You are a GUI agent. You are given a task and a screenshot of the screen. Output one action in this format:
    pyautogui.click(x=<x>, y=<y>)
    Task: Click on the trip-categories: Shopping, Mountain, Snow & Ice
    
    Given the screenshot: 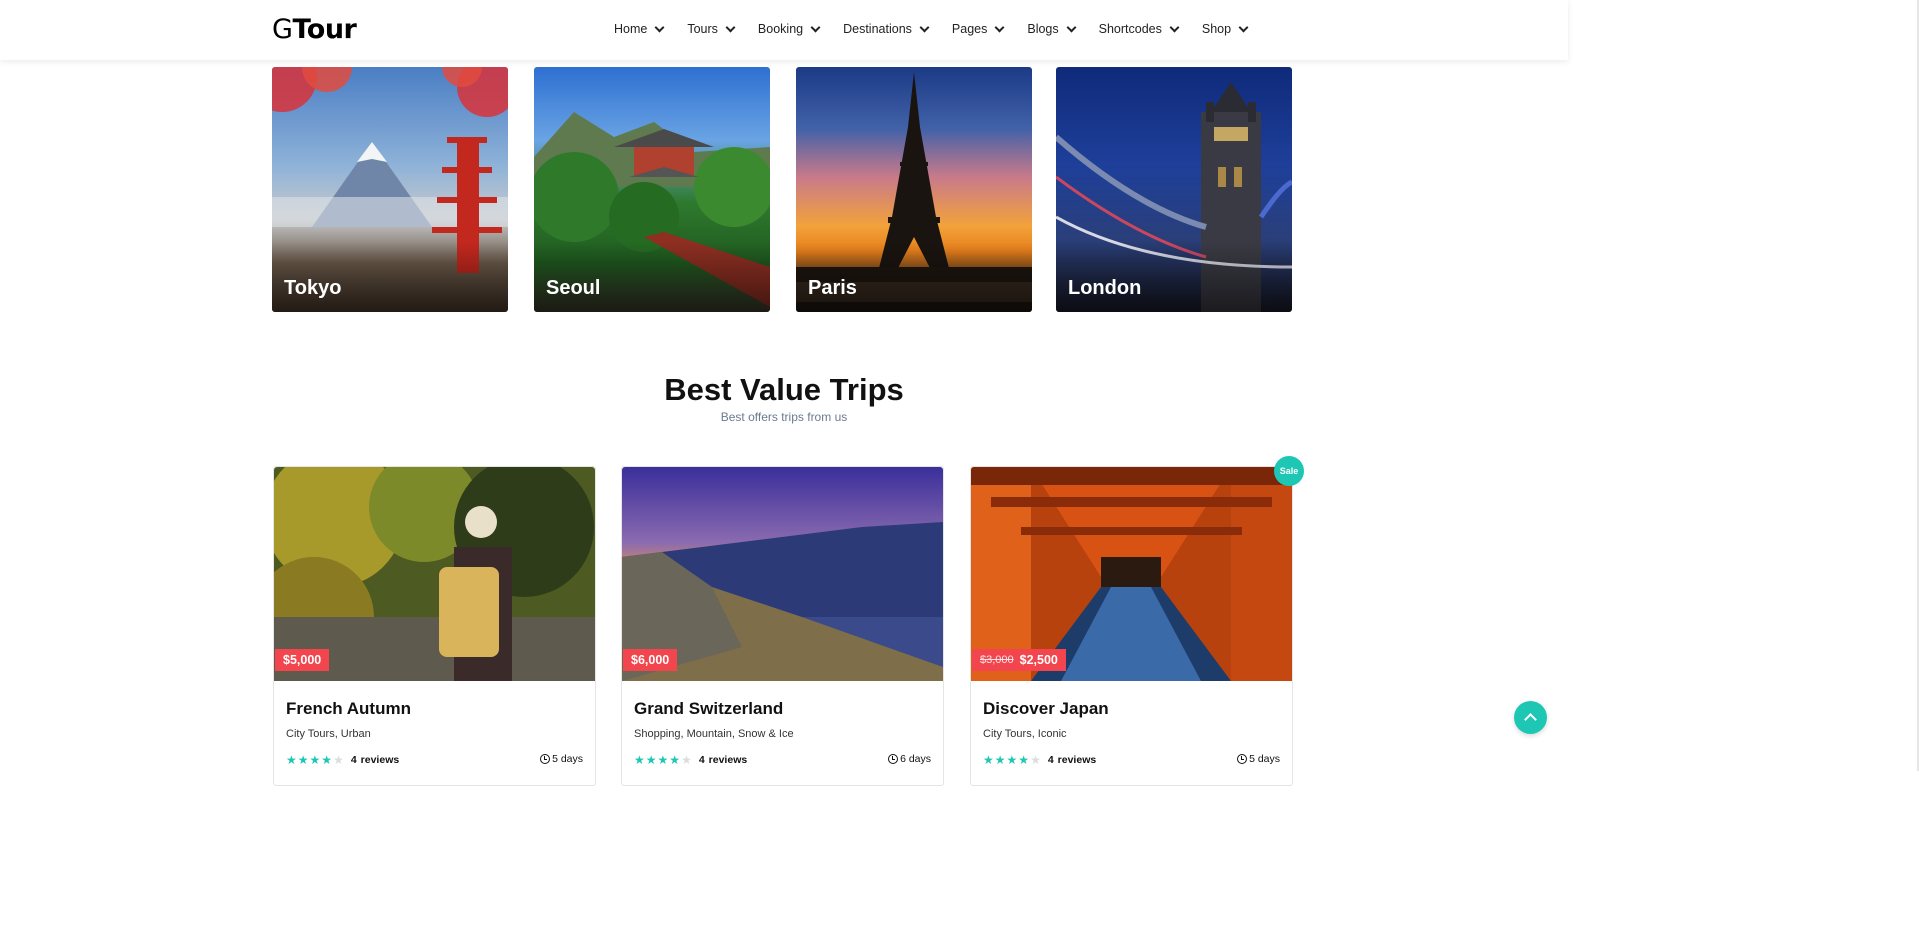 What is the action you would take?
    pyautogui.click(x=714, y=734)
    